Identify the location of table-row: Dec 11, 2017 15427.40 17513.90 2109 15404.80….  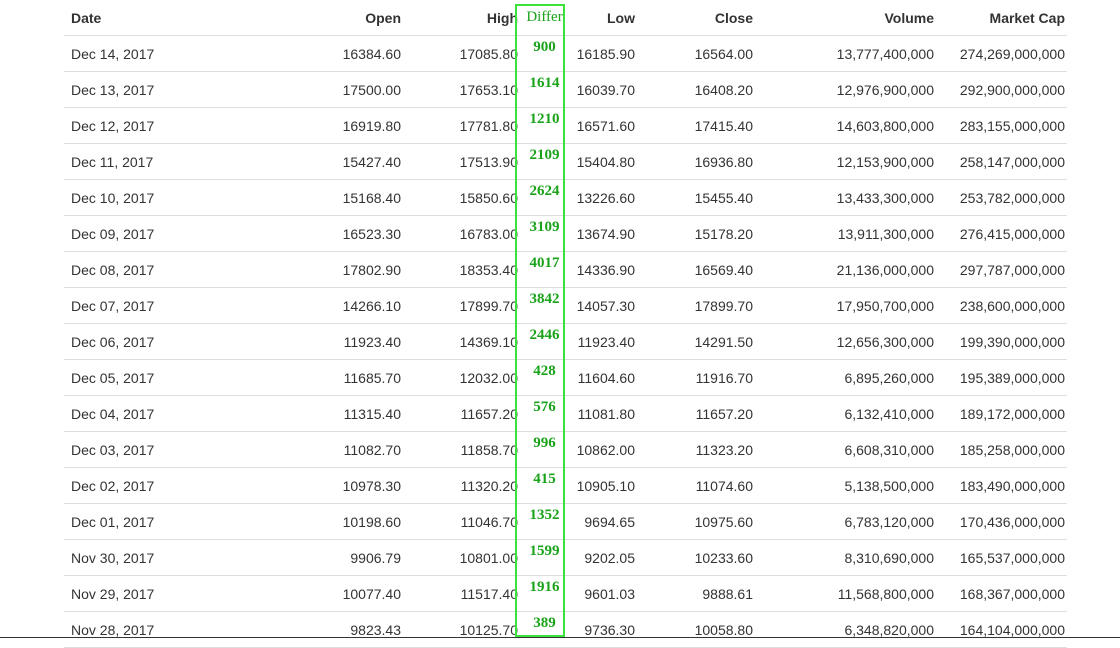
(565, 161).